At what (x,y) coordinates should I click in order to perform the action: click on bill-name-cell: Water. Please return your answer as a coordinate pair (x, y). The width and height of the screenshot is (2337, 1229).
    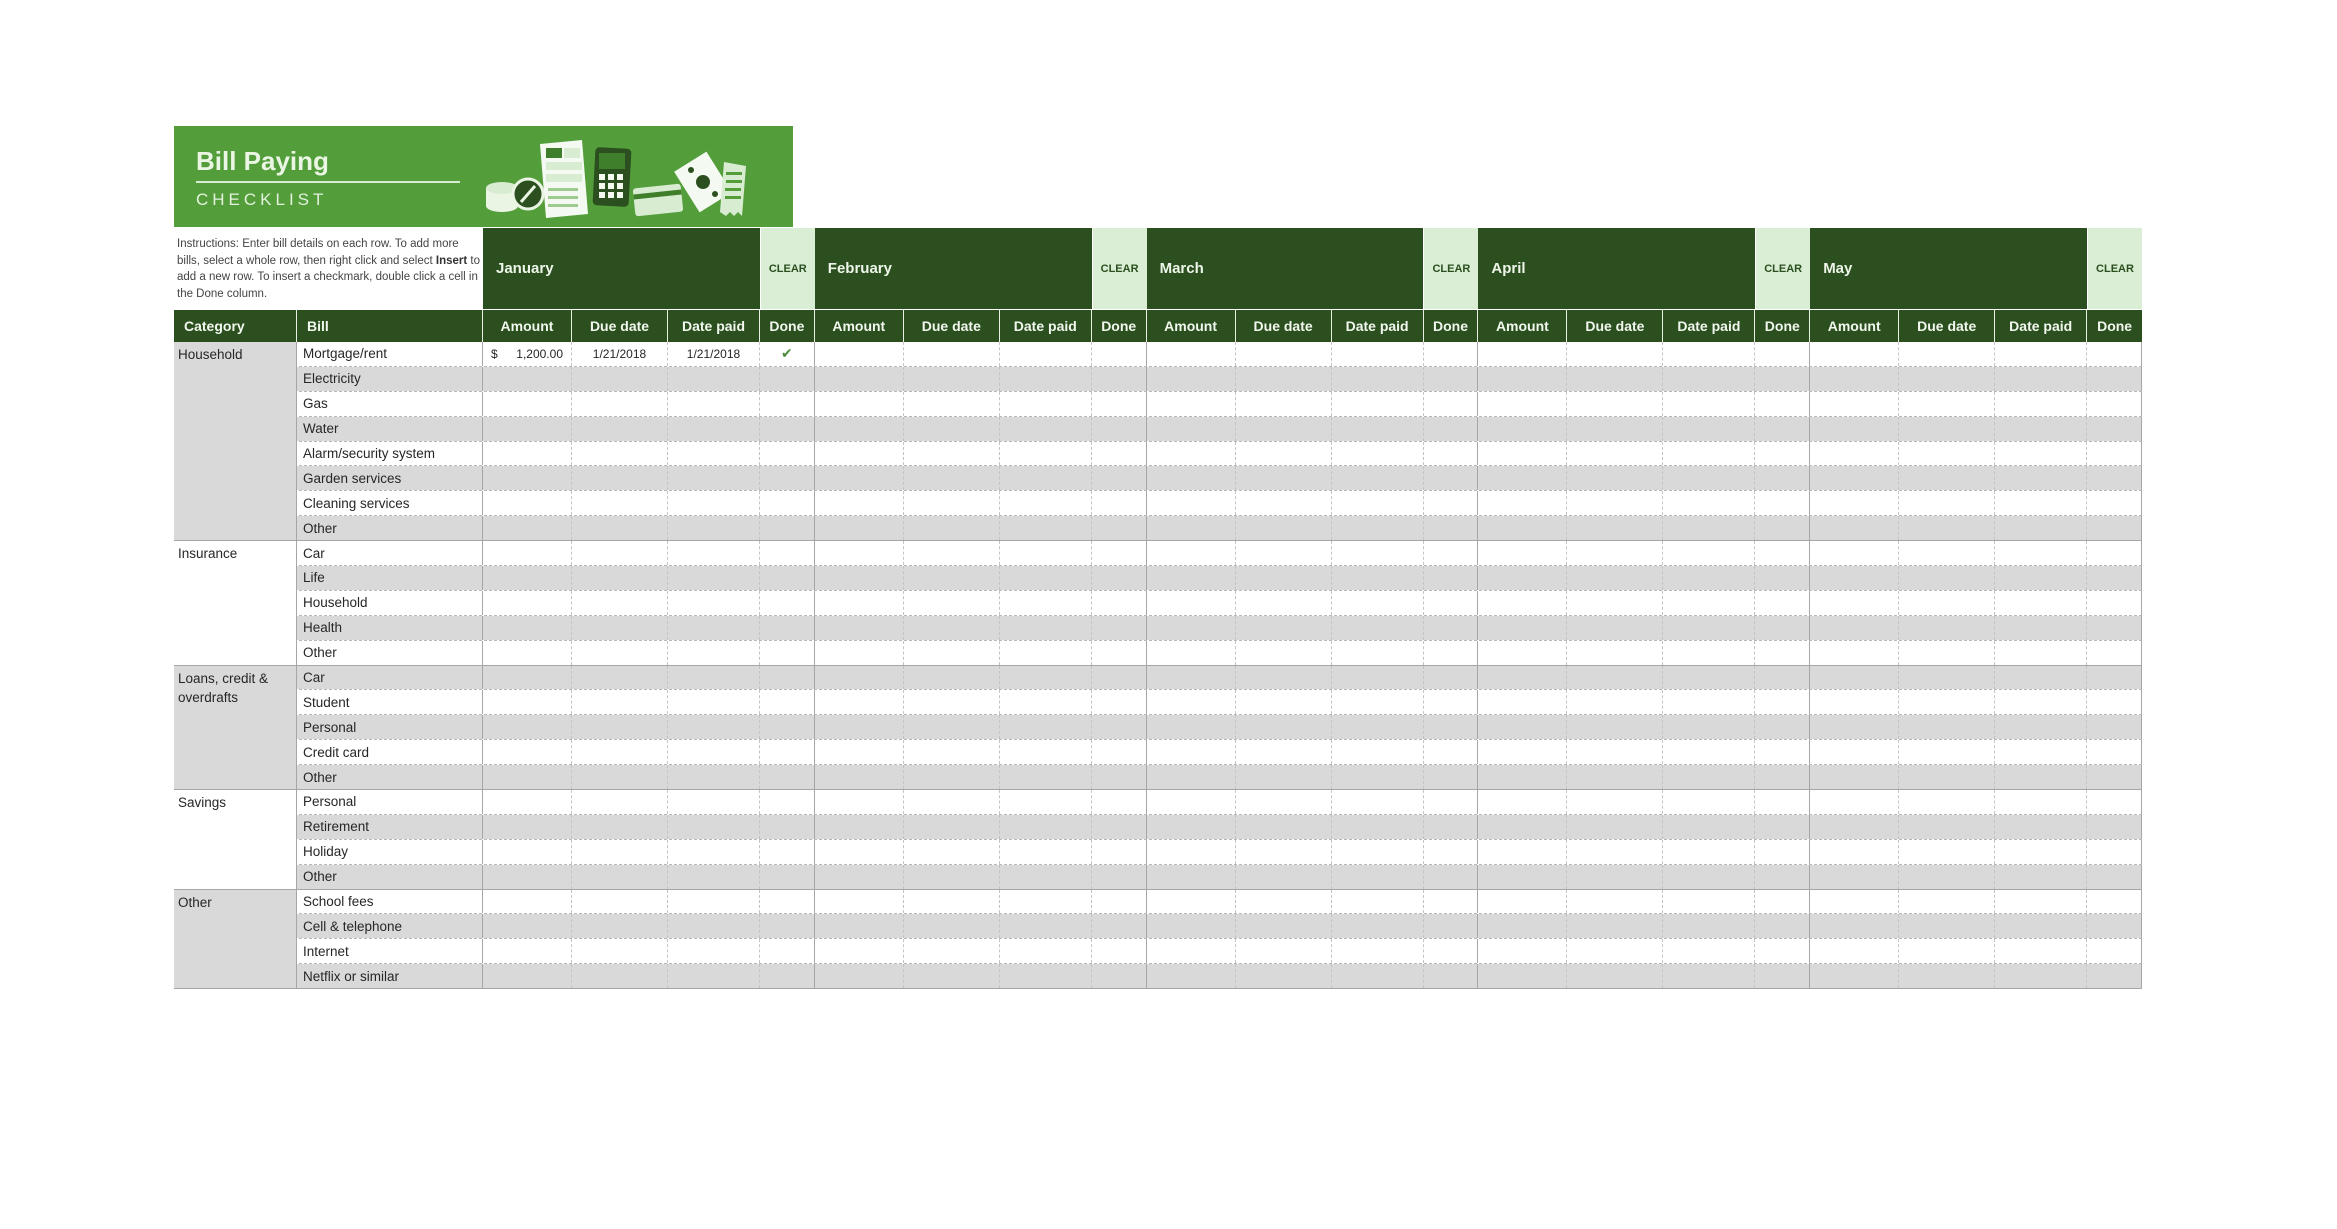
    Looking at the image, I should click on (390, 428).